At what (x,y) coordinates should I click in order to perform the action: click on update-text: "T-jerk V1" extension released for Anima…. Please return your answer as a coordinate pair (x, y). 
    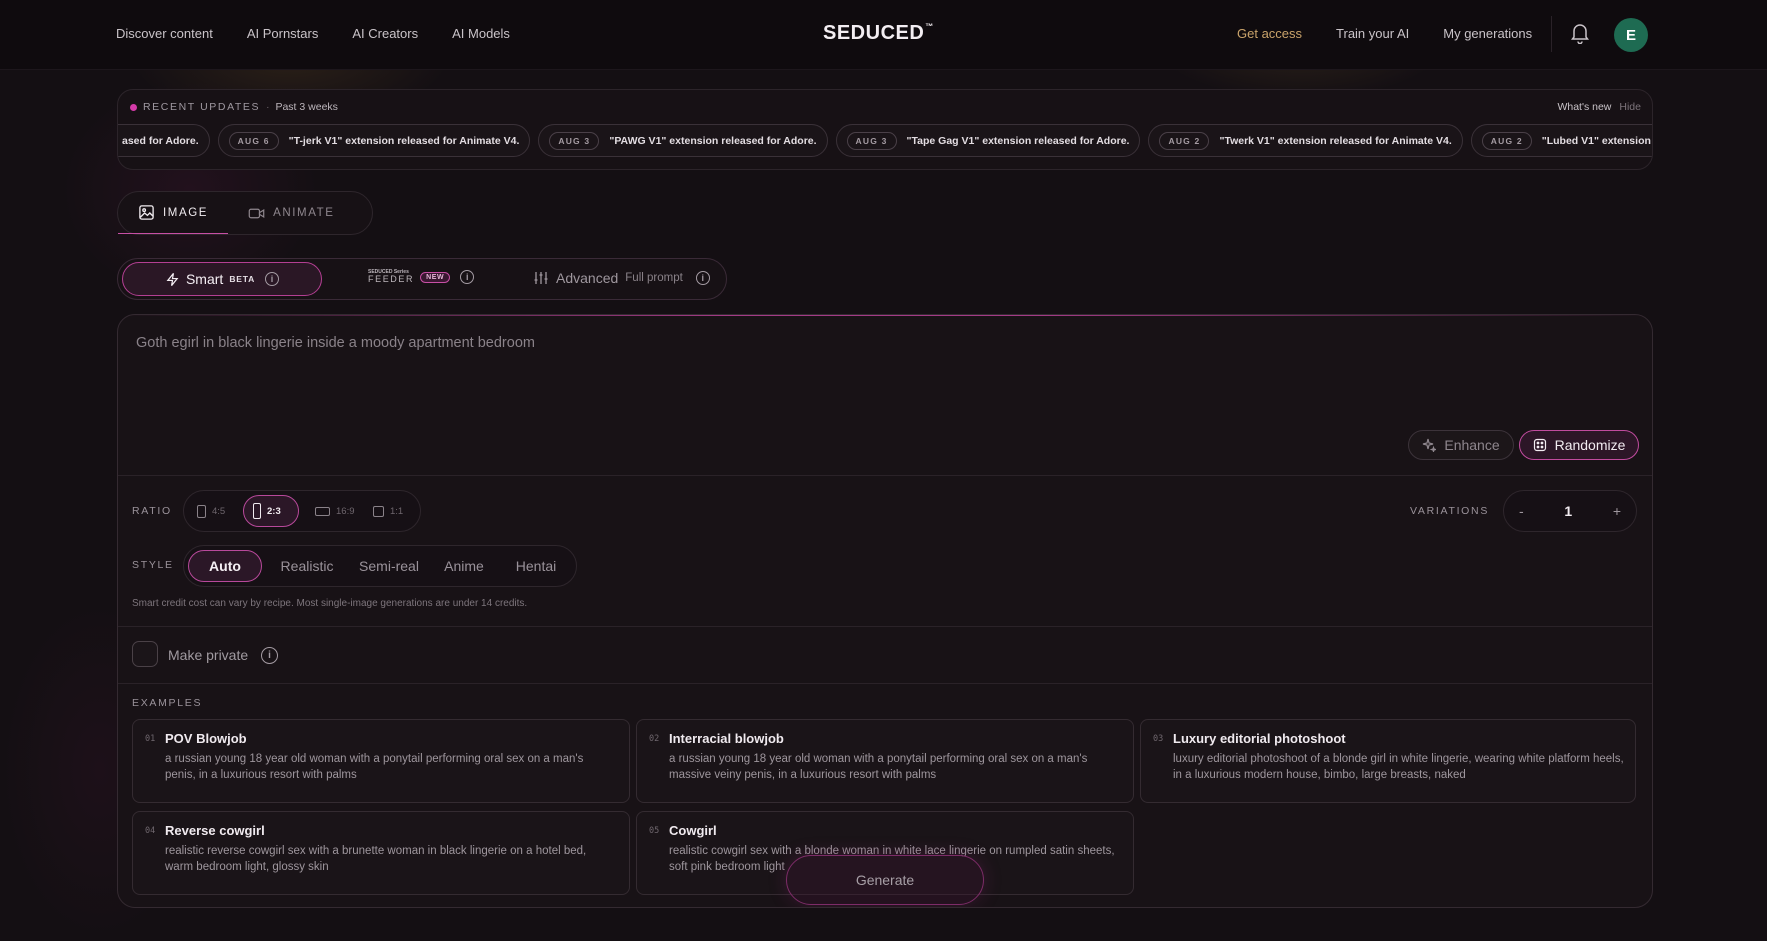
    Looking at the image, I should click on (404, 140).